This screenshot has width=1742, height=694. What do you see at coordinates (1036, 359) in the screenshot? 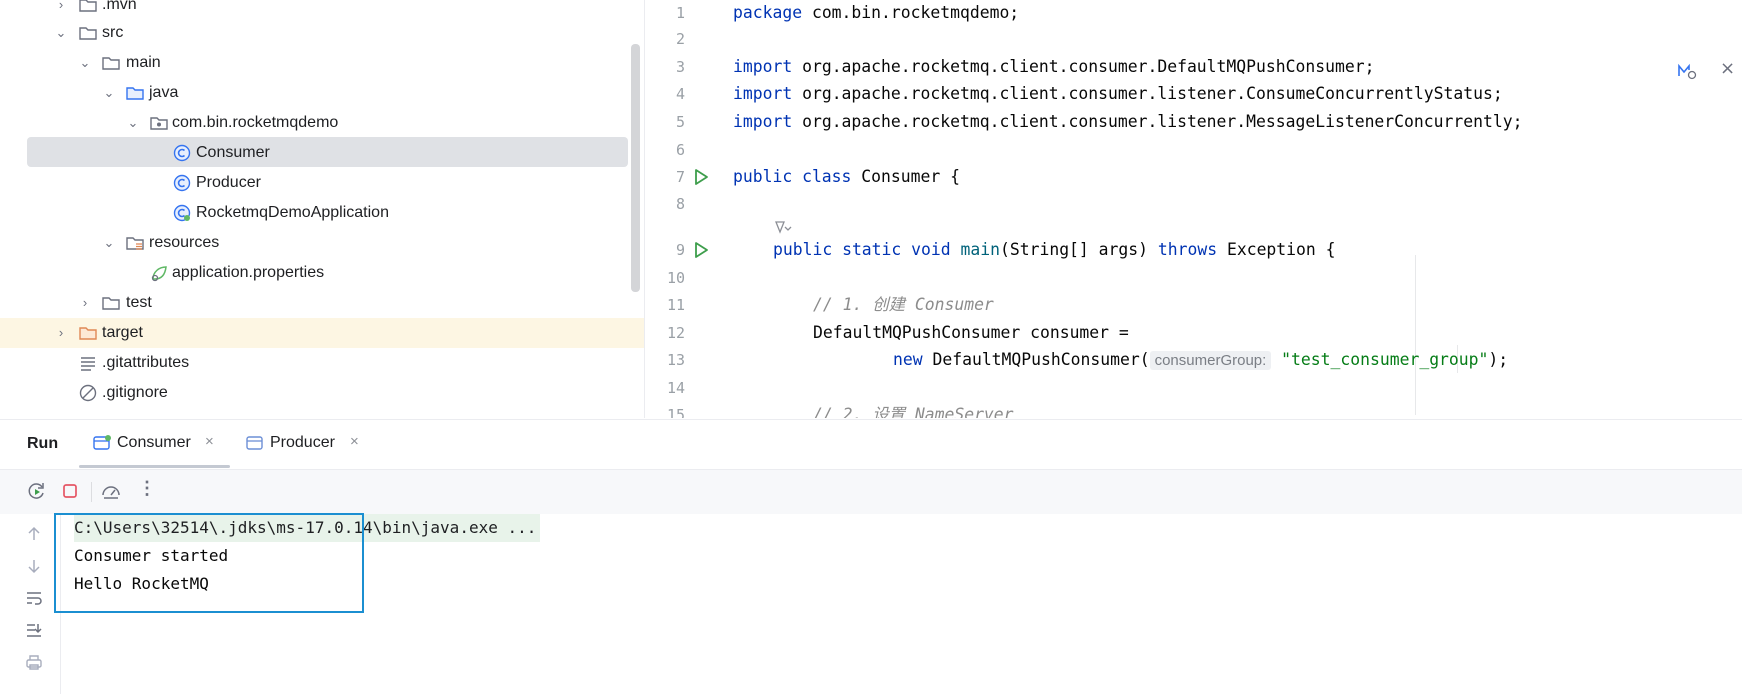
I see `code-text: DefaultMQPushConsumer(` at bounding box center [1036, 359].